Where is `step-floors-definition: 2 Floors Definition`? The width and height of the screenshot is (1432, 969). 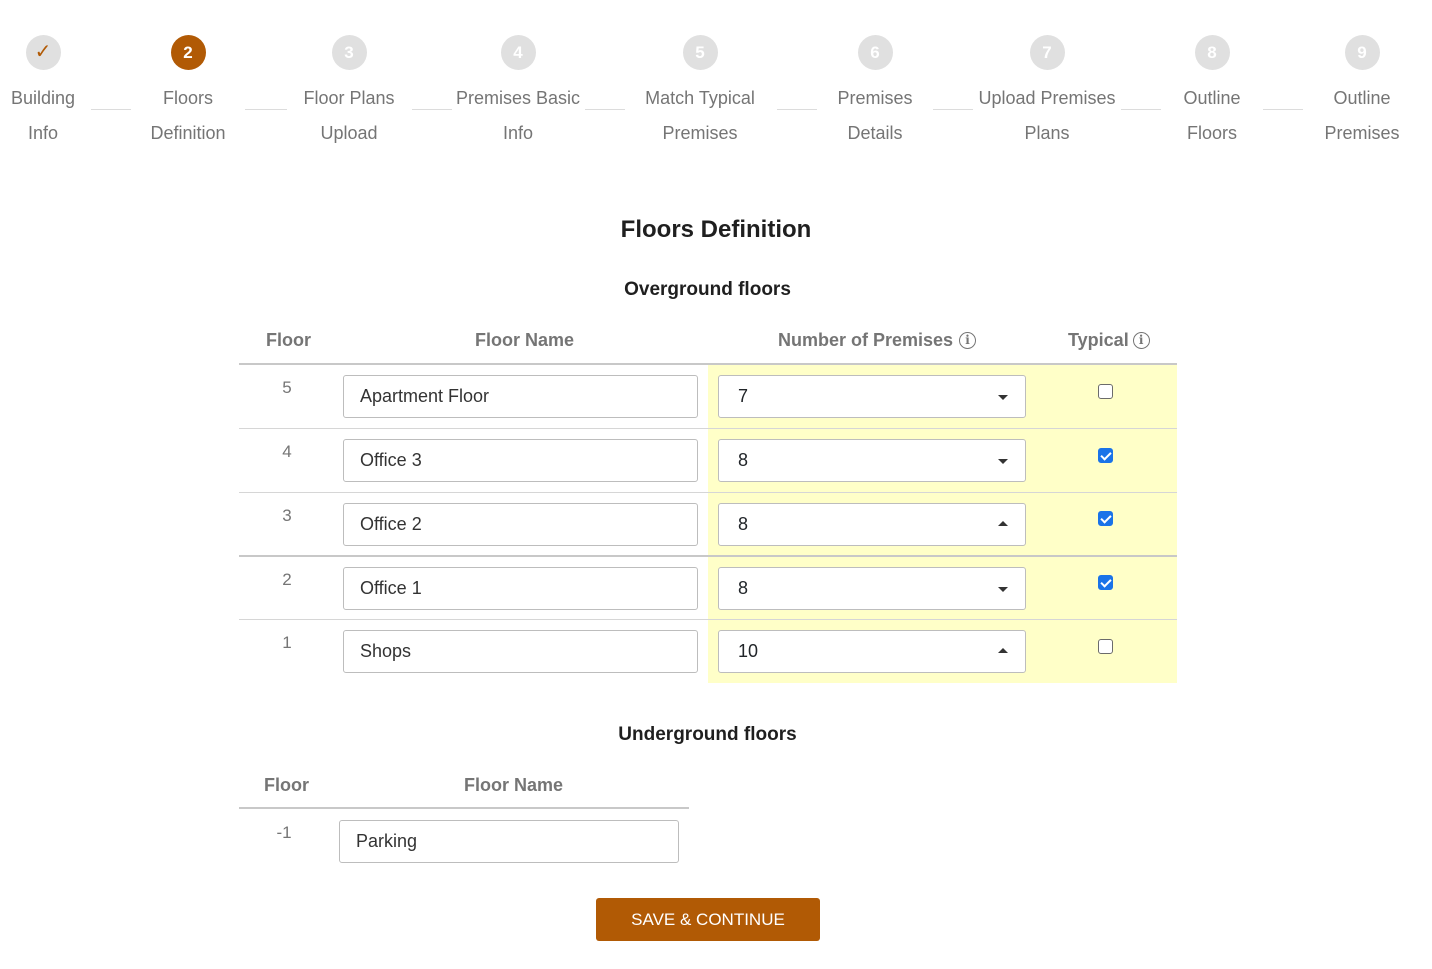 step-floors-definition: 2 Floors Definition is located at coordinates (188, 93).